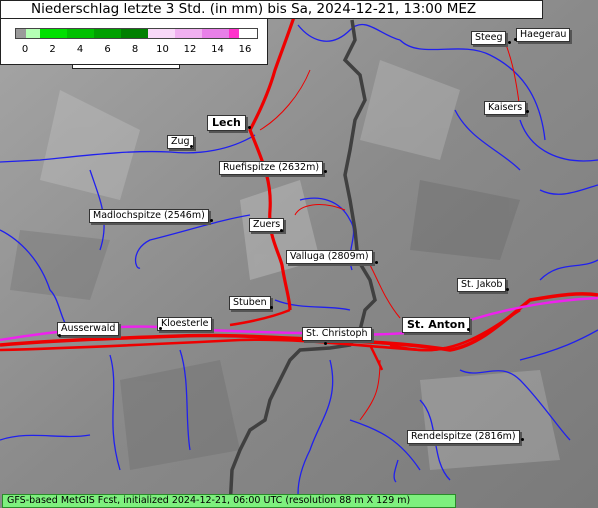 The image size is (598, 508). I want to click on legend-tab, so click(126, 67).